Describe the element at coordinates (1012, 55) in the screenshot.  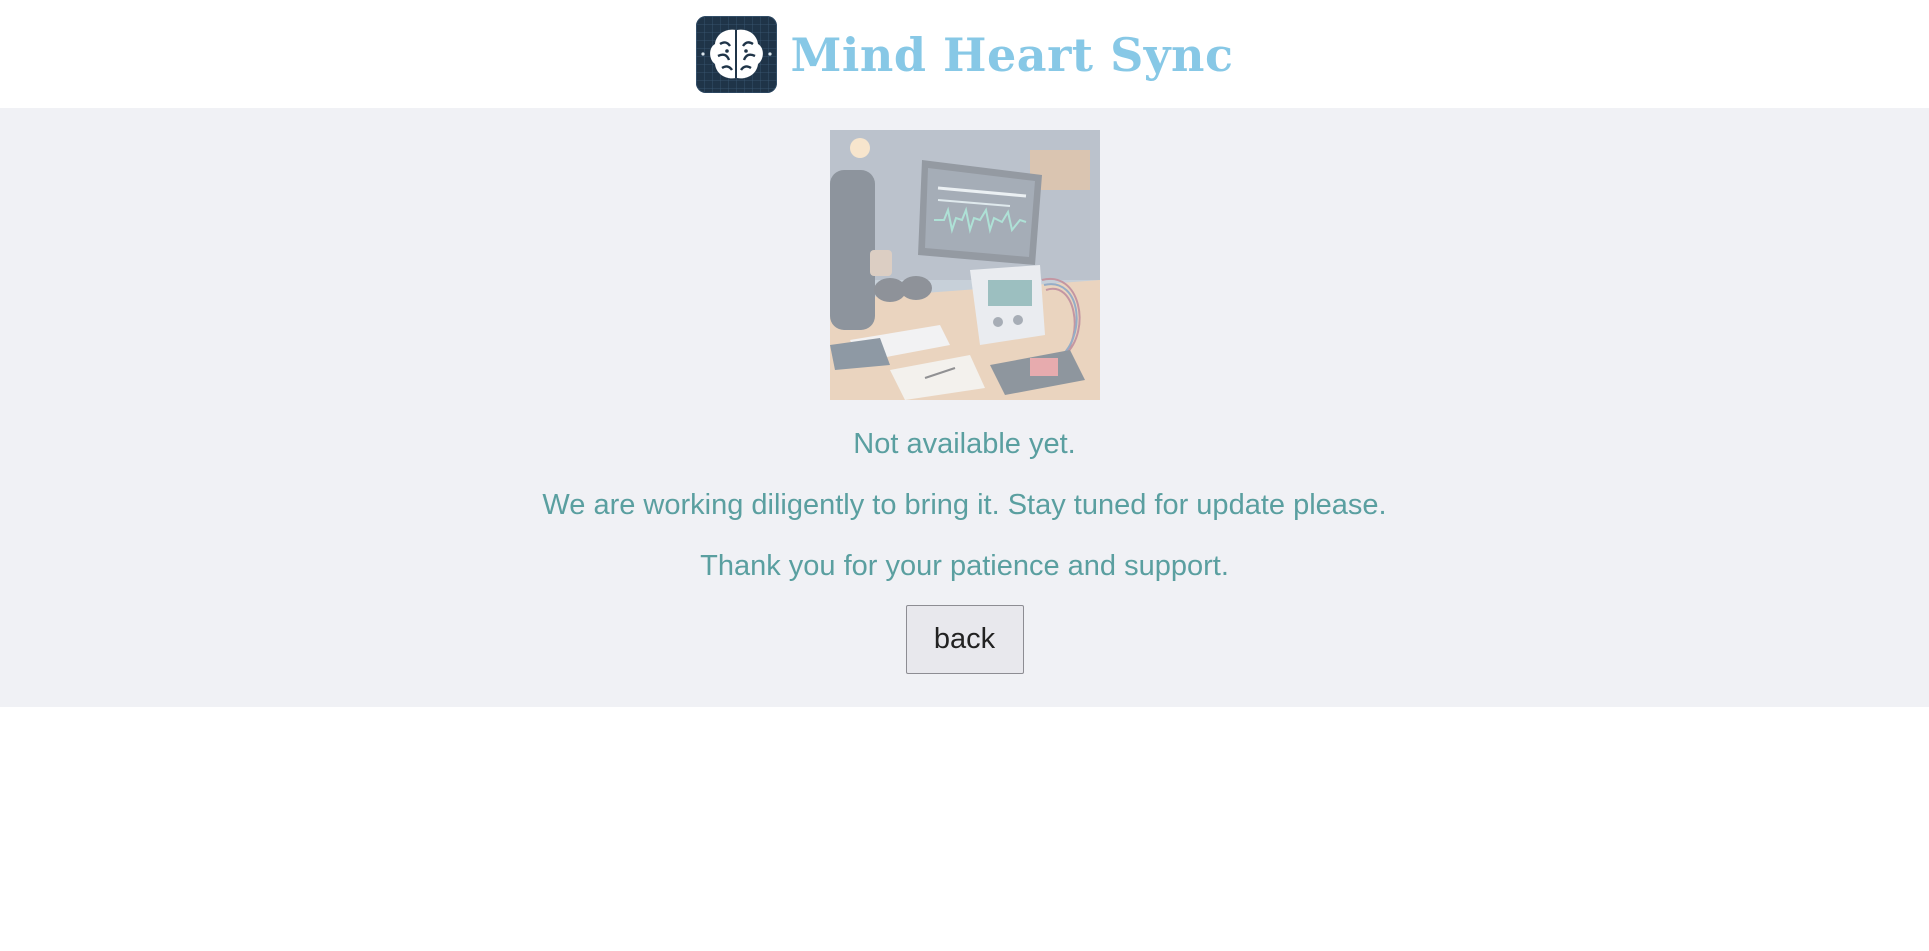
I see `brand-title: Mind Heart Sync` at that location.